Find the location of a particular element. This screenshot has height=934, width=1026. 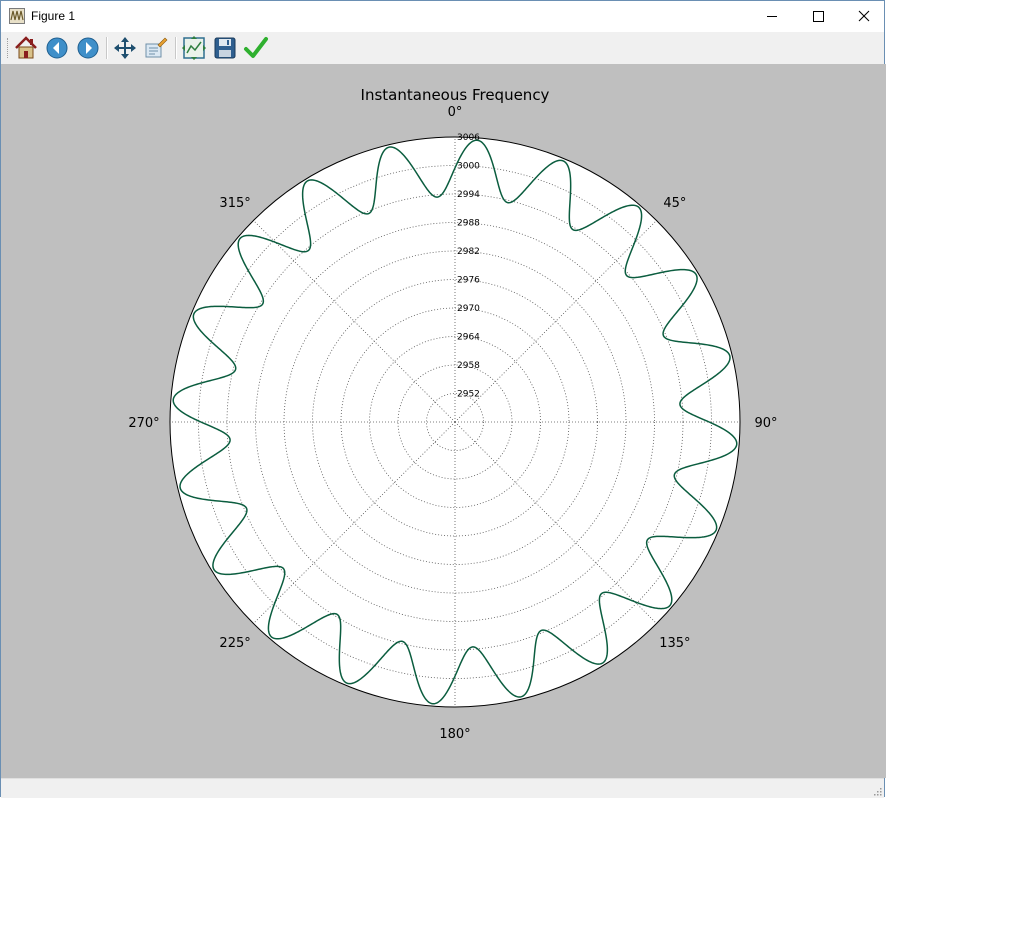

subplots-button is located at coordinates (194, 48).